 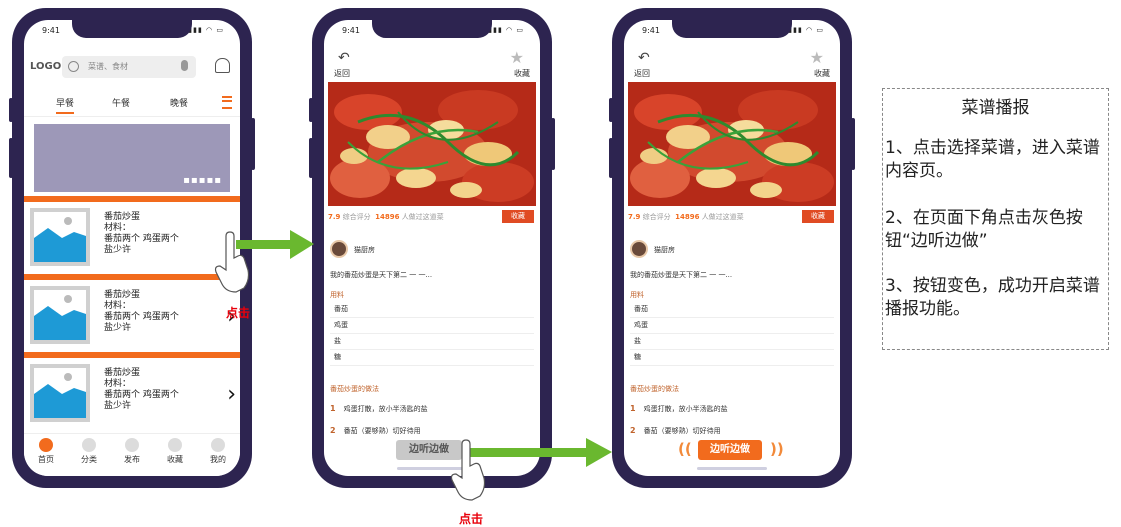 What do you see at coordinates (995, 108) in the screenshot?
I see `note-title: 菜谱播报` at bounding box center [995, 108].